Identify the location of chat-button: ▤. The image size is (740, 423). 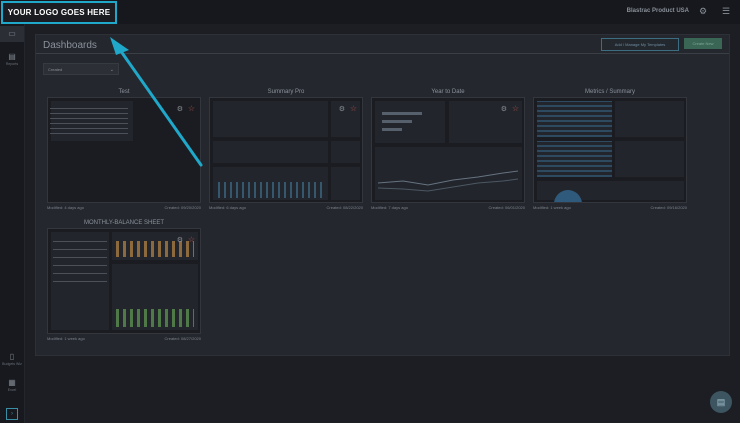
(721, 402).